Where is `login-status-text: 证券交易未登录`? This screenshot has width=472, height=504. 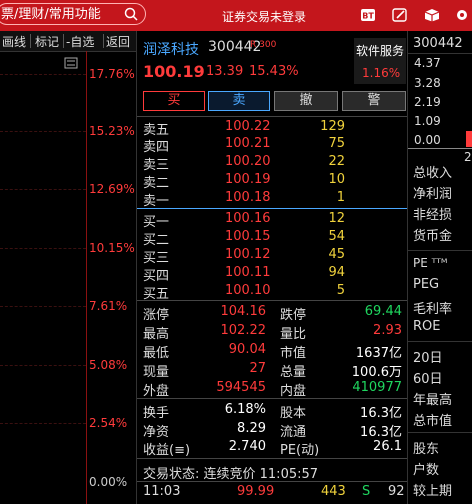
login-status-text: 证券交易未登录 is located at coordinates (264, 16).